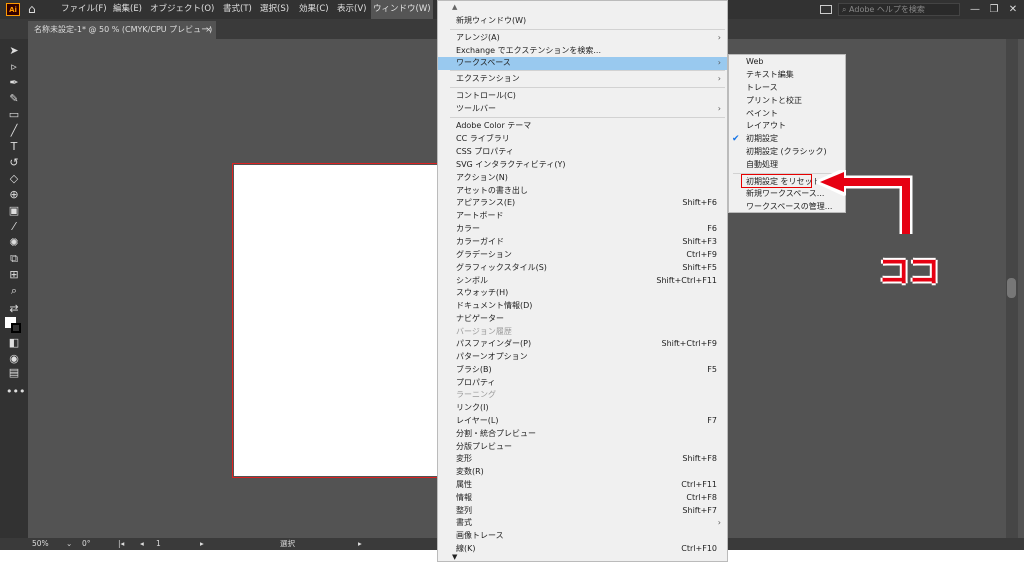 The height and width of the screenshot is (562, 1024). What do you see at coordinates (182, 9) in the screenshot?
I see `menu-object: オブジェクト(O)` at bounding box center [182, 9].